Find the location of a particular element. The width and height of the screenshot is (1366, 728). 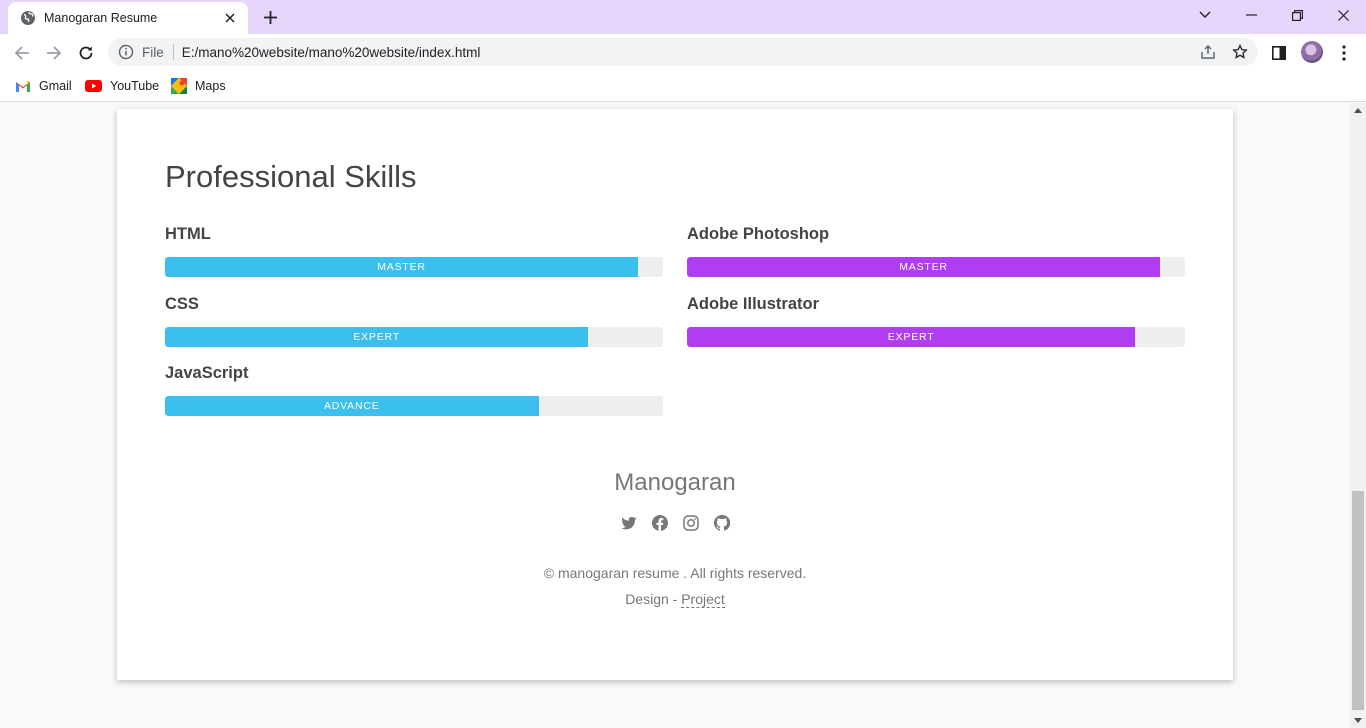

skill-name: CSS is located at coordinates (182, 304).